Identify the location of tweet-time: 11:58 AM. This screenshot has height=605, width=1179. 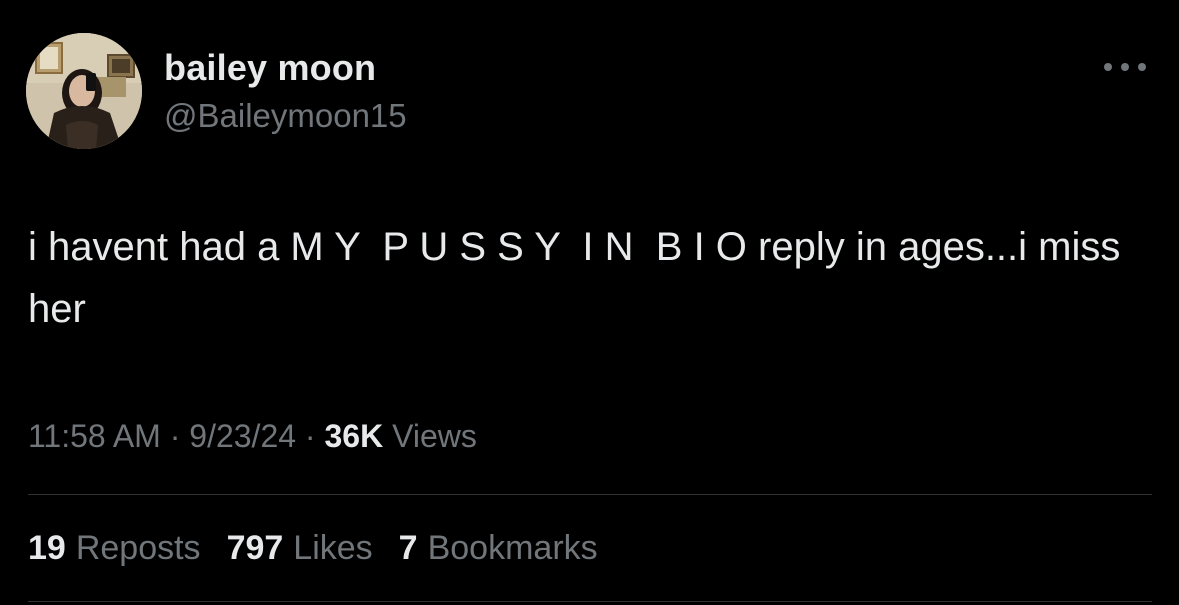
(94, 436).